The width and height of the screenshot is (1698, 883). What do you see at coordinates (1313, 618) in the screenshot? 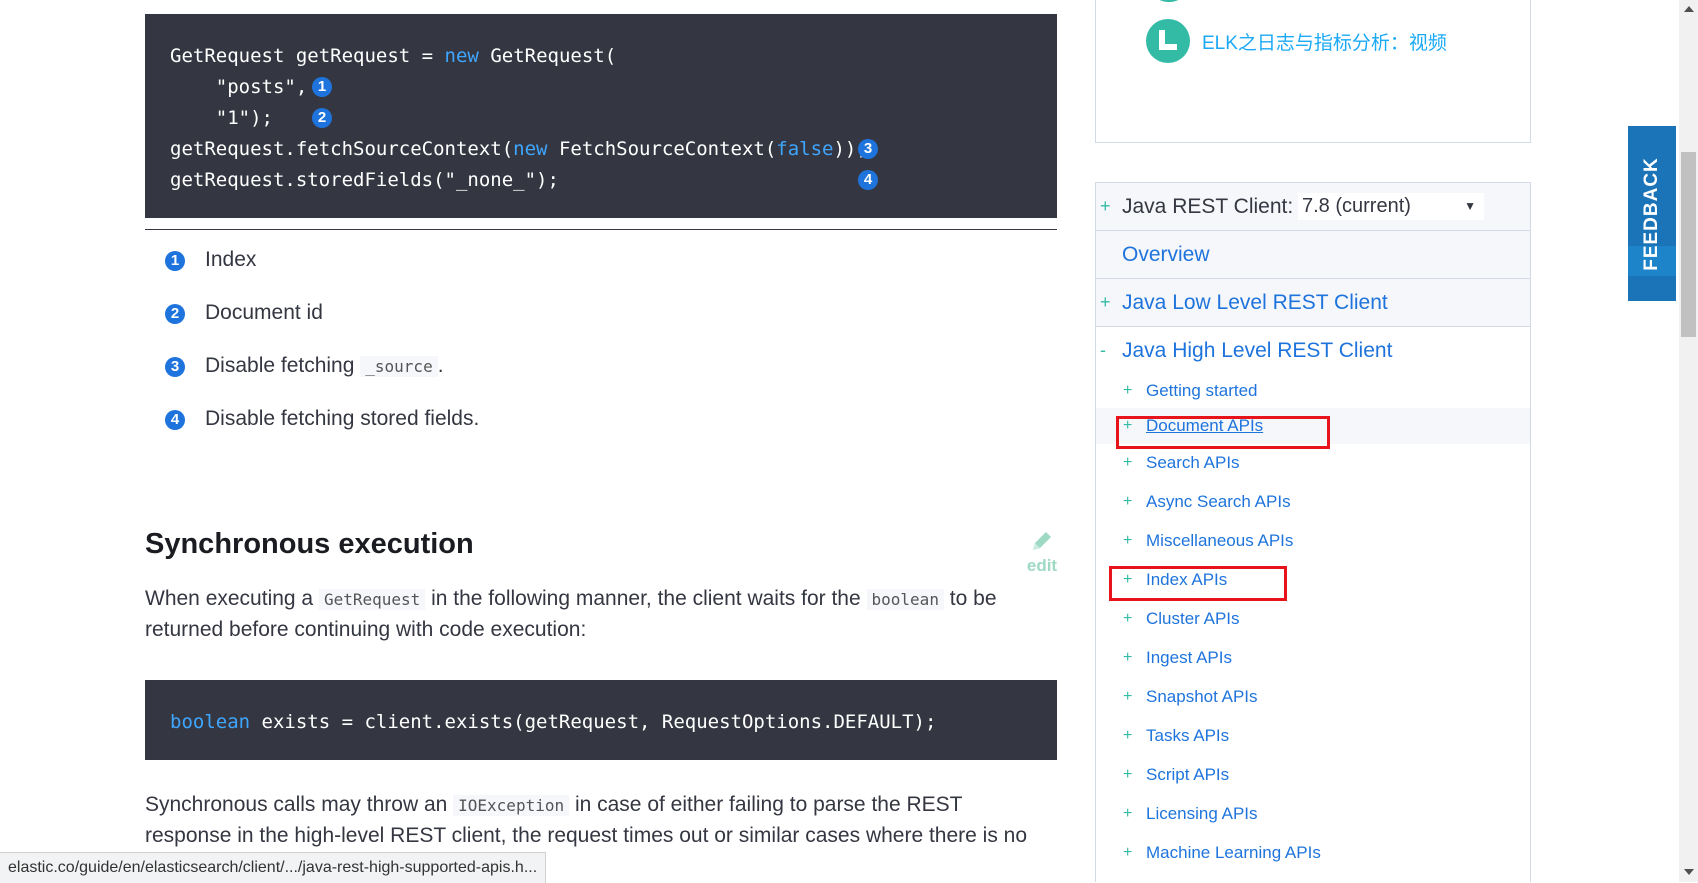
I see `toc-subitem-cluster-apis: + Cluster APIs` at bounding box center [1313, 618].